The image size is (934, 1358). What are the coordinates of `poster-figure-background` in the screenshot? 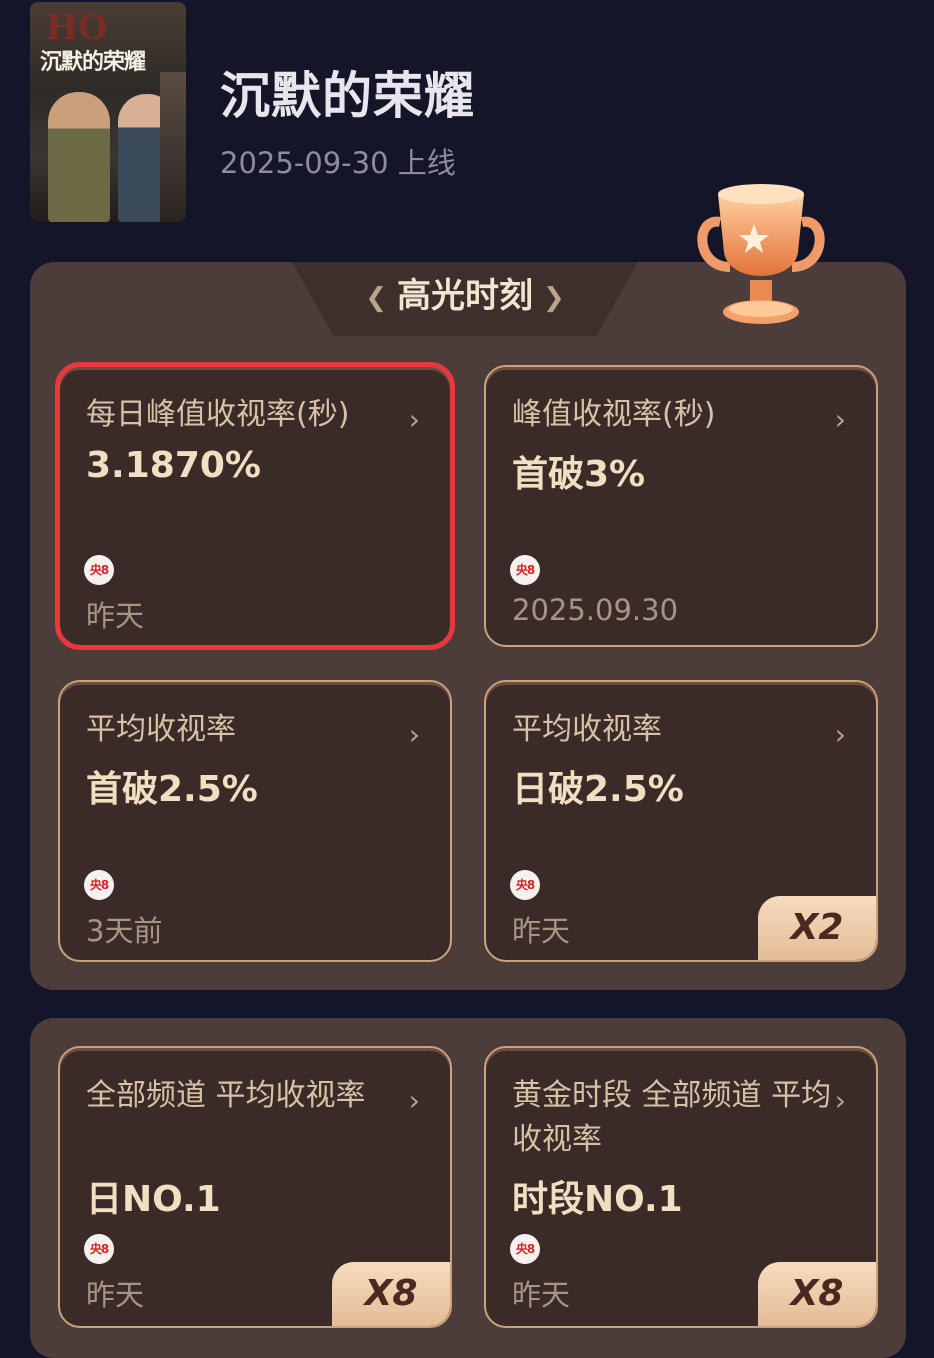 It's located at (173, 147).